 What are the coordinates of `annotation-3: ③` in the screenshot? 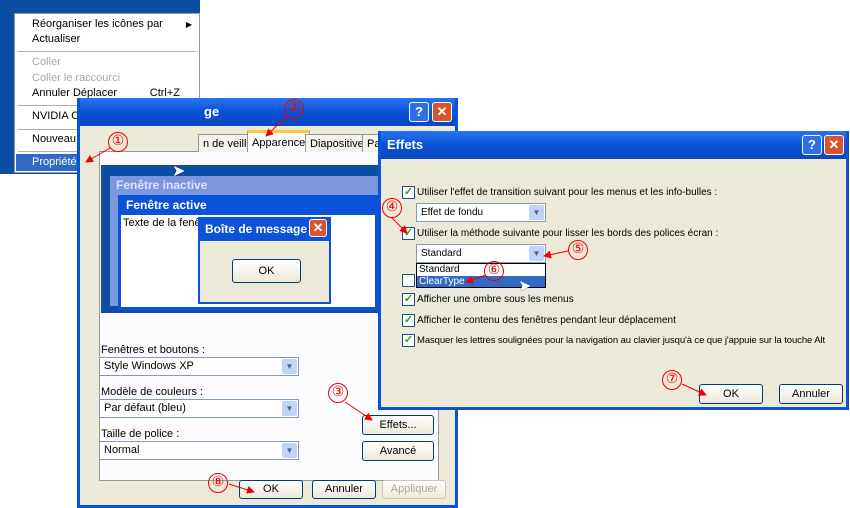 It's located at (338, 393).